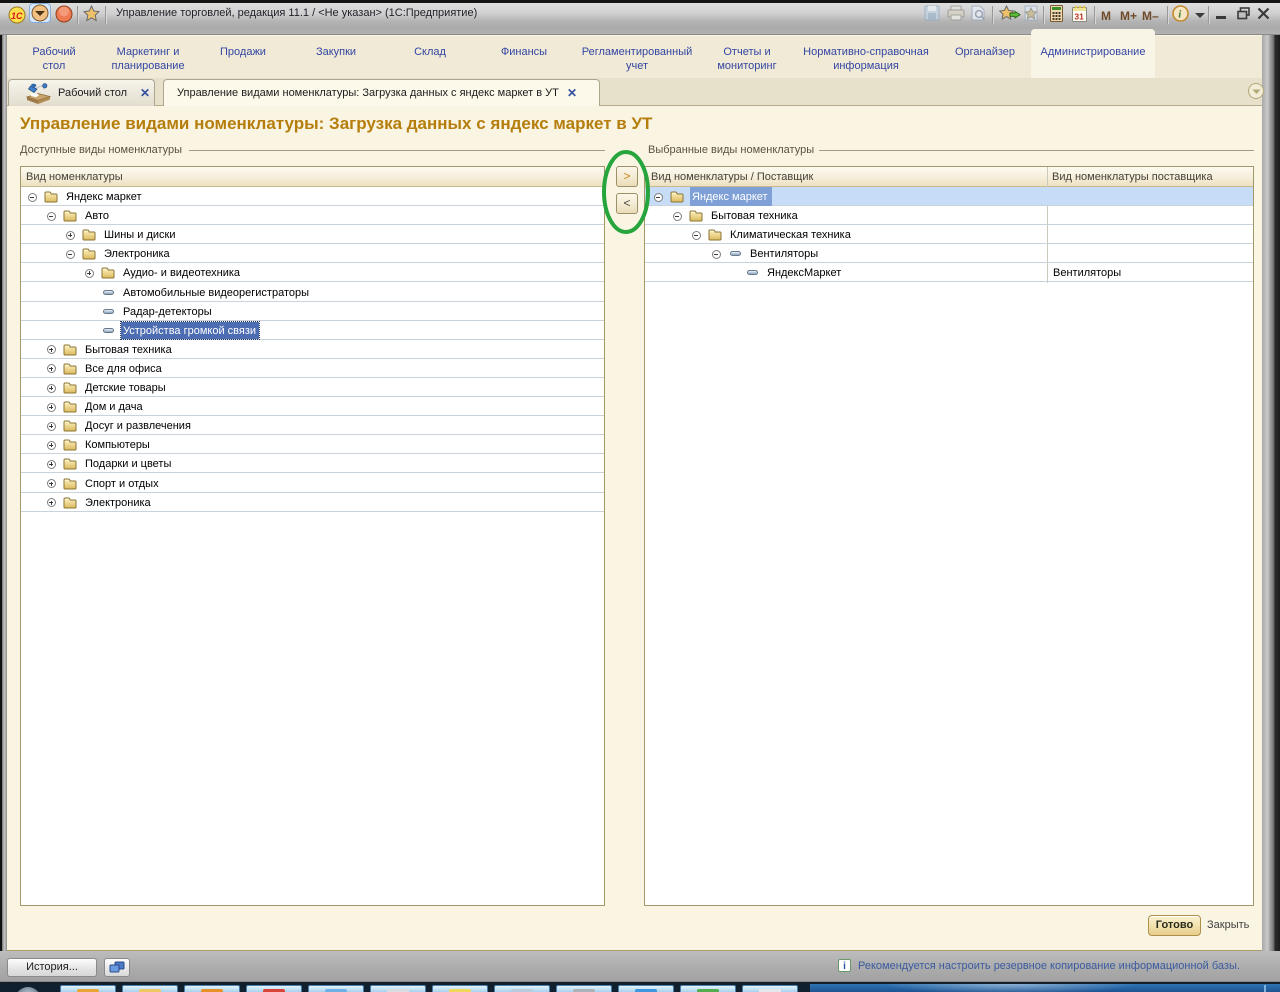  What do you see at coordinates (1079, 17) in the screenshot?
I see `svg-text: 31` at bounding box center [1079, 17].